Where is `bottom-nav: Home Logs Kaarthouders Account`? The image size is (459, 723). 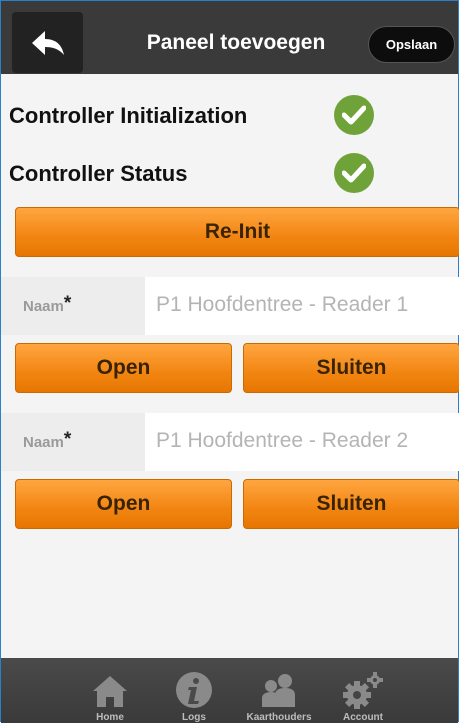
bottom-nav: Home Logs Kaarthouders Account is located at coordinates (229, 690).